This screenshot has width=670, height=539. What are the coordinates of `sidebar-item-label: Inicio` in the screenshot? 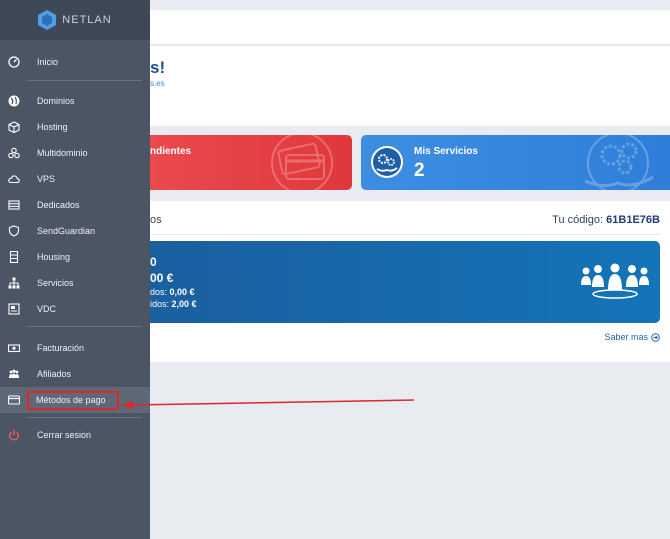 It's located at (48, 62).